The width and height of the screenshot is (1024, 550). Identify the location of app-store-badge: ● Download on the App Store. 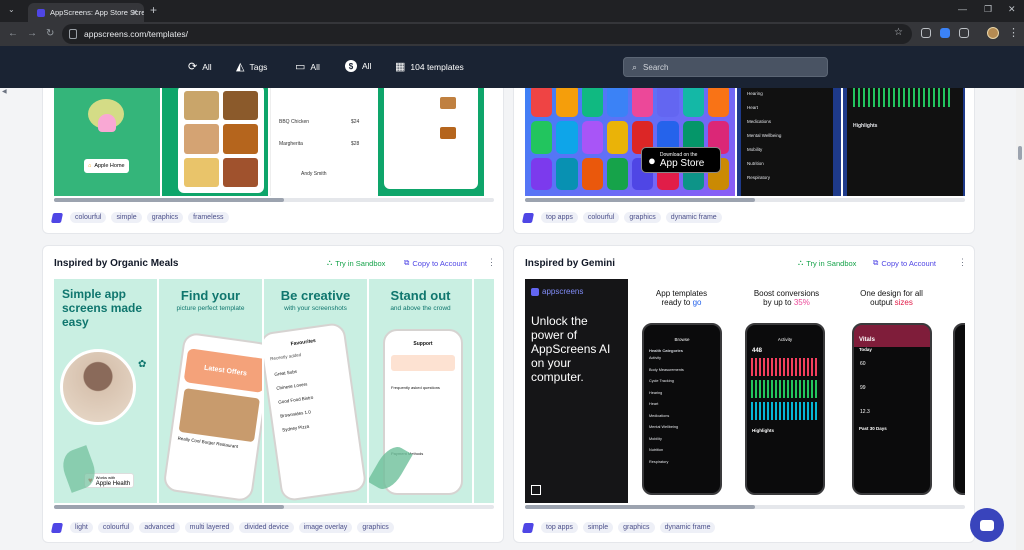
(681, 160).